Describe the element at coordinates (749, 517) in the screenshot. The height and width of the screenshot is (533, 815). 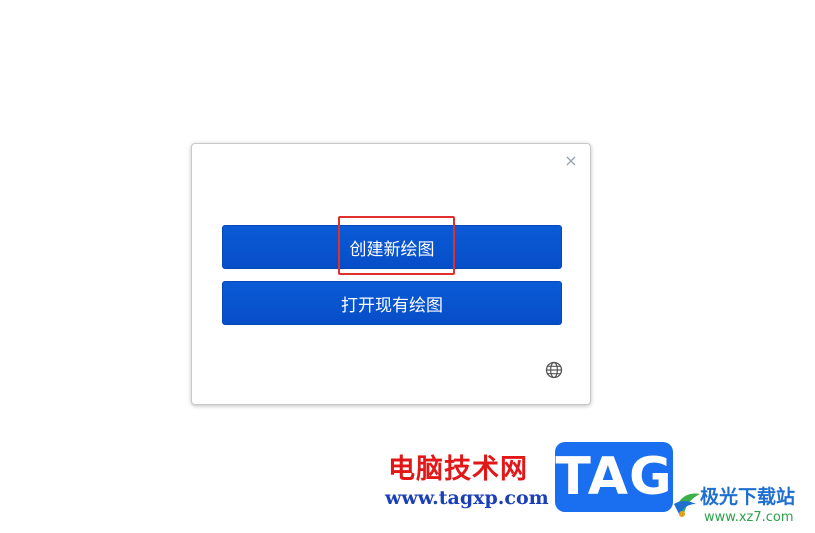
I see `download-site-url: www.xz7.com` at that location.